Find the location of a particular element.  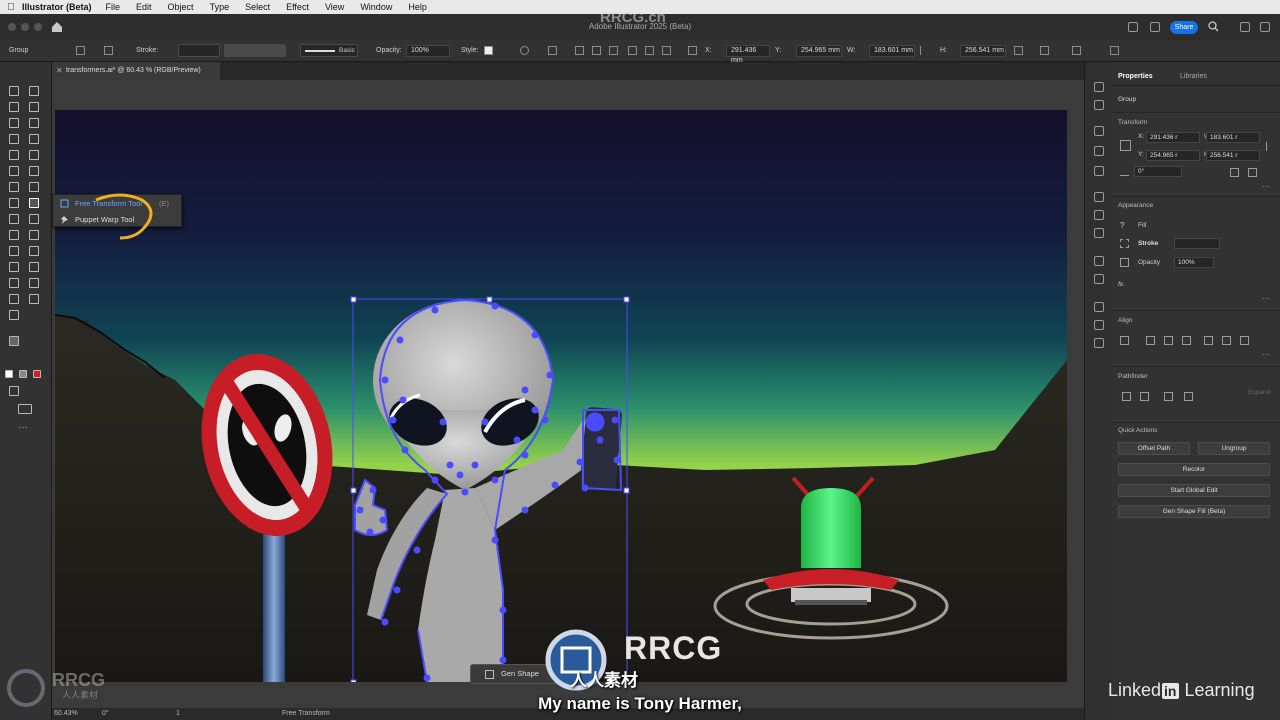

hand-tool-icon is located at coordinates (14, 299).